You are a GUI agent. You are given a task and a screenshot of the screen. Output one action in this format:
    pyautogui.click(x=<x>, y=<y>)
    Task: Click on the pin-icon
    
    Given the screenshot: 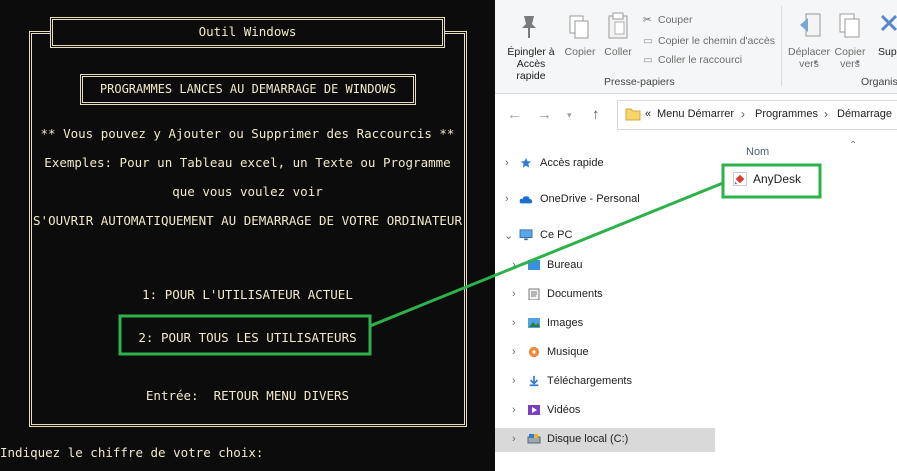 What is the action you would take?
    pyautogui.click(x=529, y=27)
    